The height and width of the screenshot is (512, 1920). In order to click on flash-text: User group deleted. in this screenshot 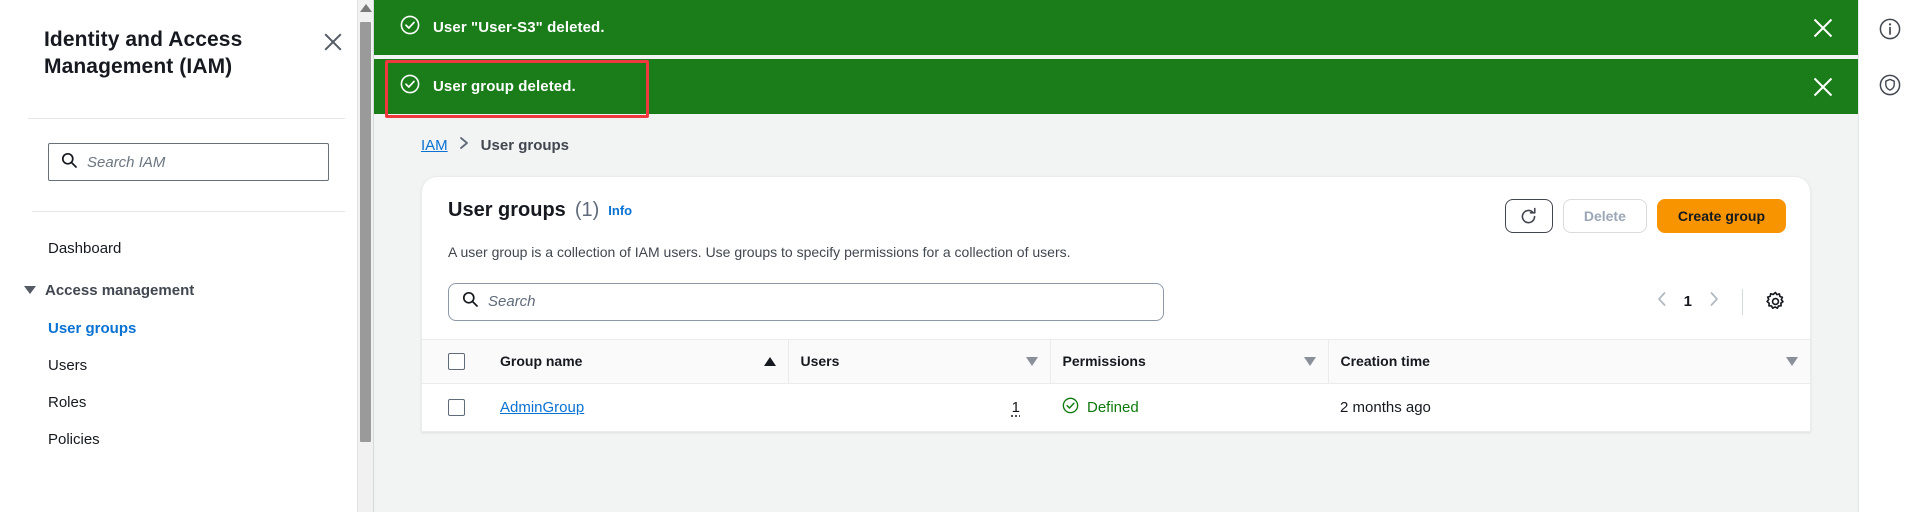, I will do `click(504, 86)`.